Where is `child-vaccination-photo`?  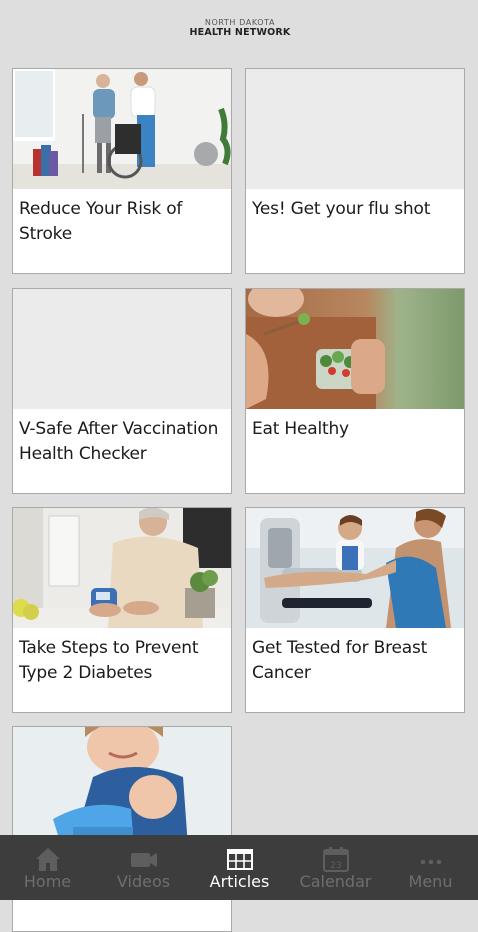
child-vaccination-photo is located at coordinates (122, 787).